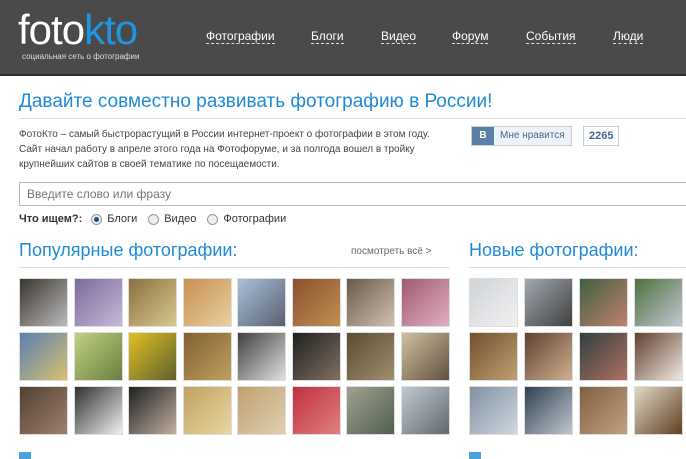 Image resolution: width=686 pixels, height=459 pixels. What do you see at coordinates (128, 250) in the screenshot?
I see `popular-title: Популярные фотографии:` at bounding box center [128, 250].